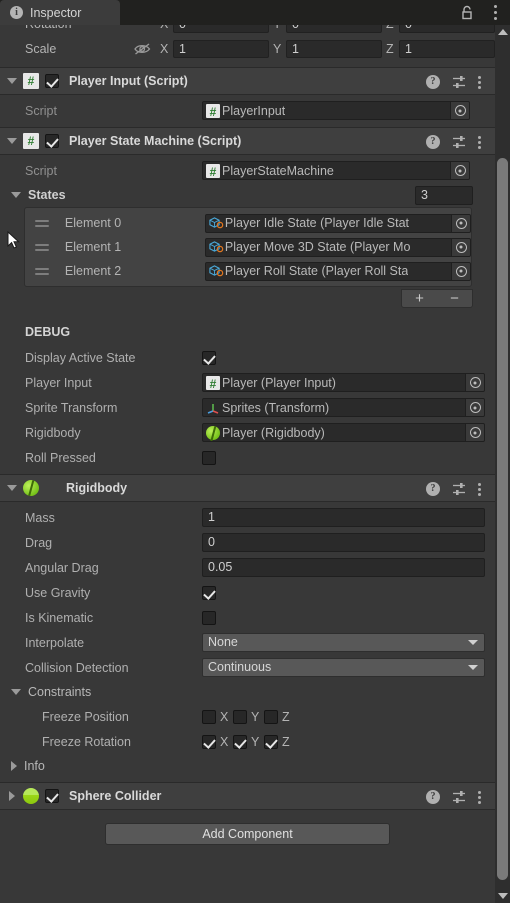 The height and width of the screenshot is (903, 510). What do you see at coordinates (240, 741) in the screenshot?
I see `freeze-rotation-y-checkbox` at bounding box center [240, 741].